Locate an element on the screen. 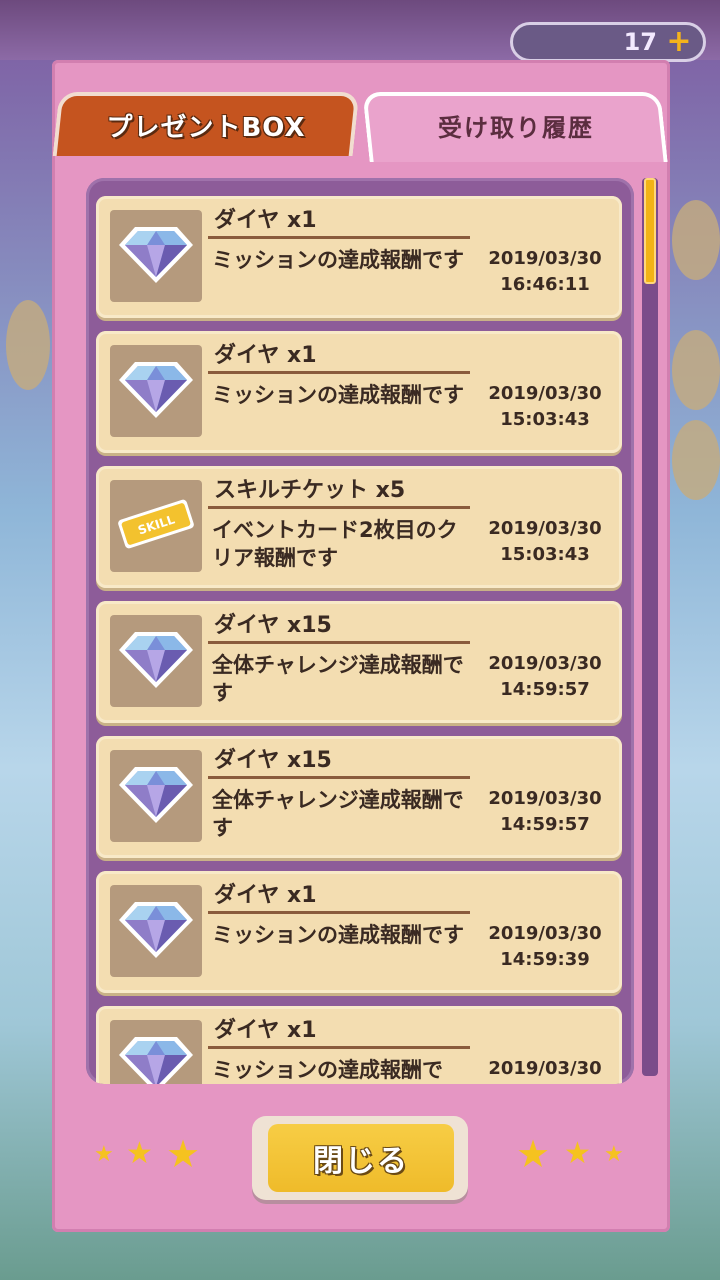 Image resolution: width=720 pixels, height=1280 pixels. item-title: スキルチケット x5 is located at coordinates (310, 490).